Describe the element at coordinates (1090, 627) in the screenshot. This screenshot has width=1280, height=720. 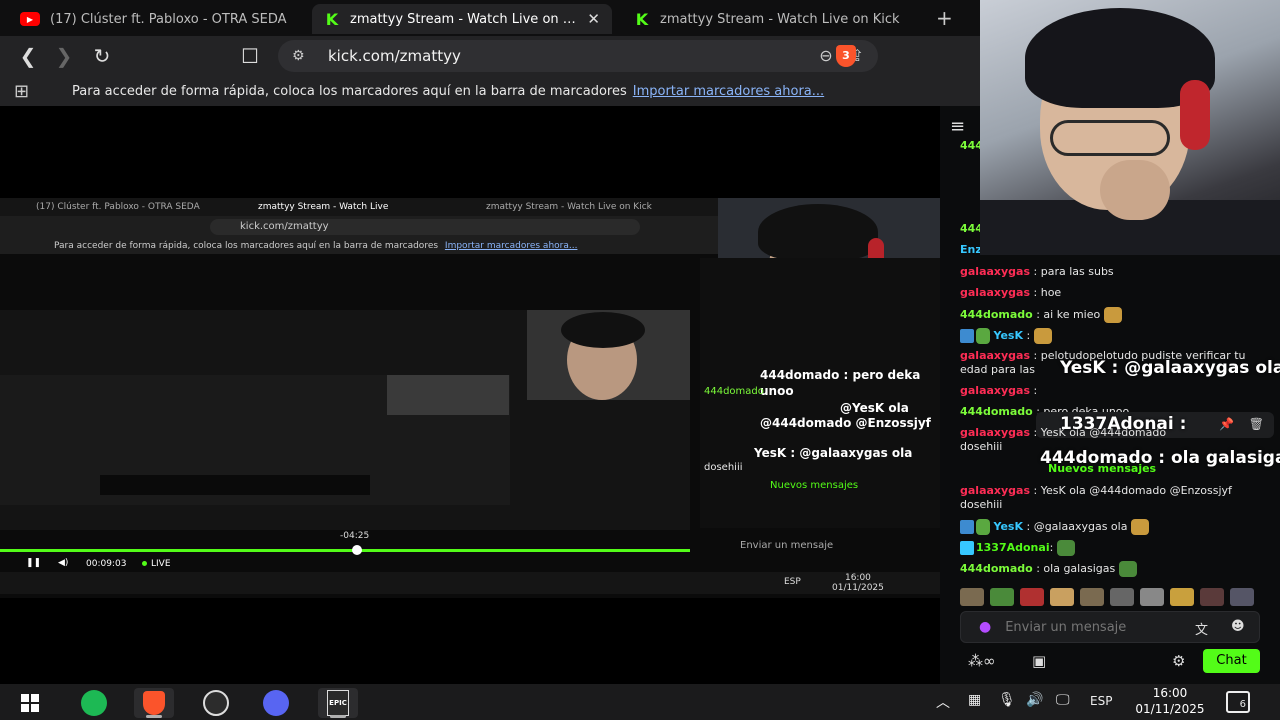
I see `chat-message-input` at that location.